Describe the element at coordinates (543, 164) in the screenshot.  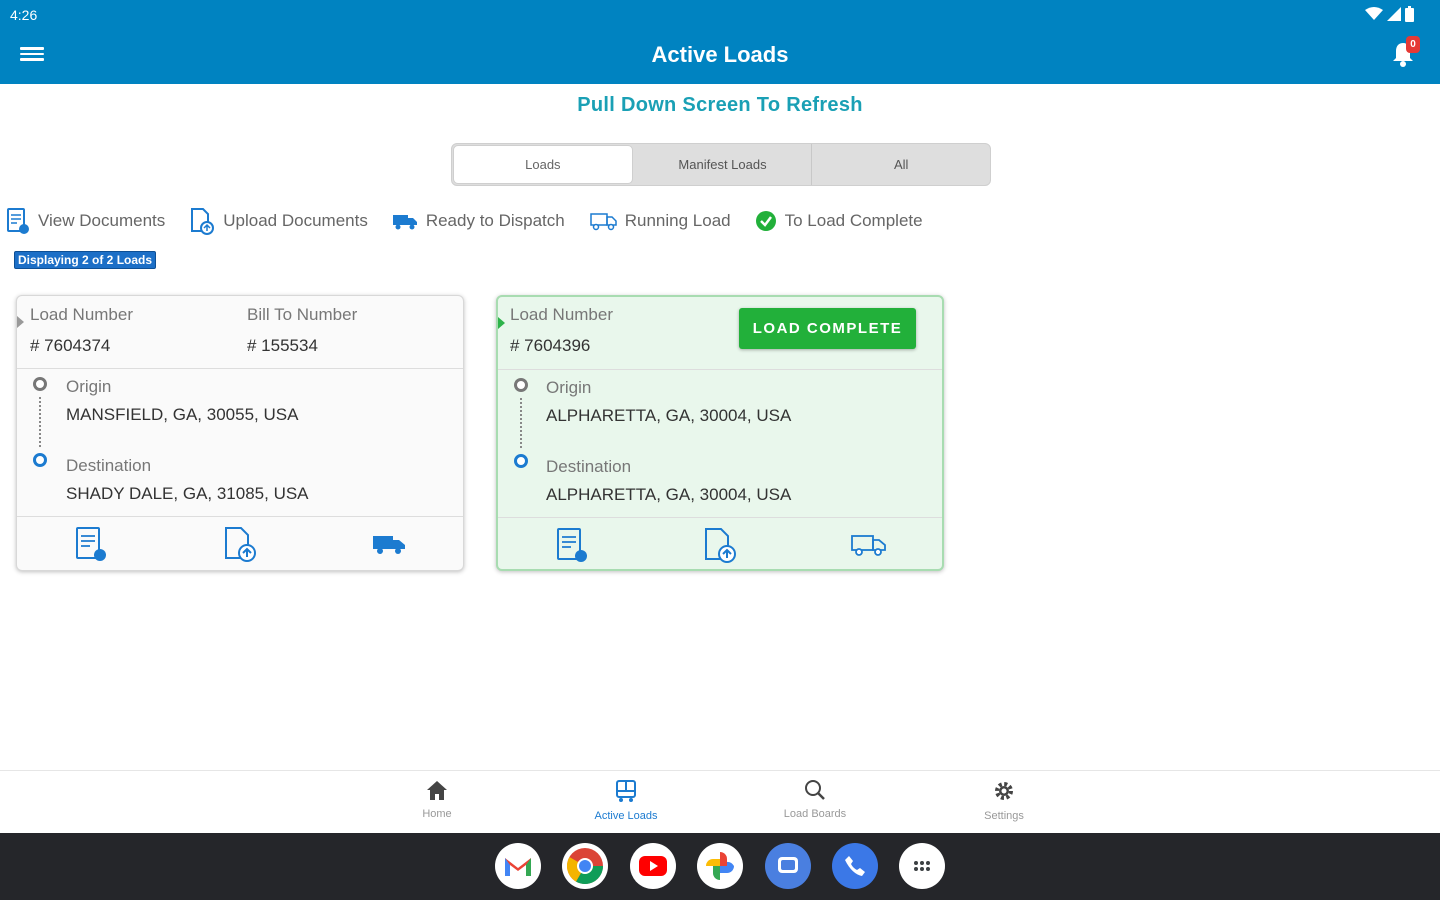
I see `tab-loads: Loads` at that location.